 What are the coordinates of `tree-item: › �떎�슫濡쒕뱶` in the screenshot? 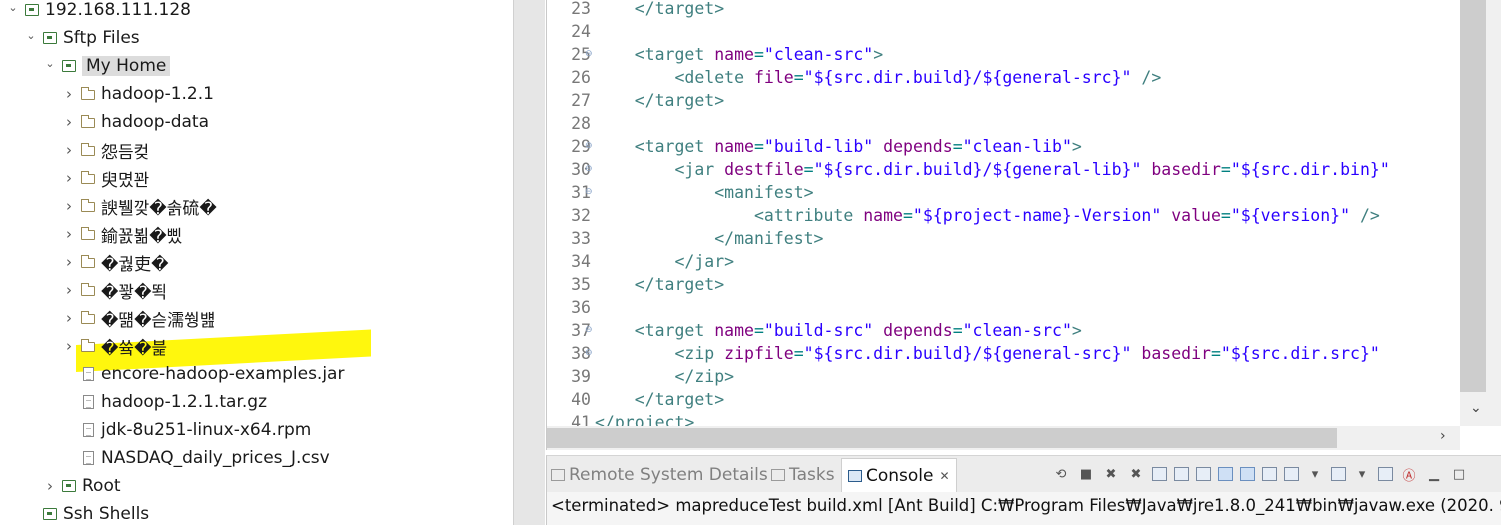 It's located at (138, 318).